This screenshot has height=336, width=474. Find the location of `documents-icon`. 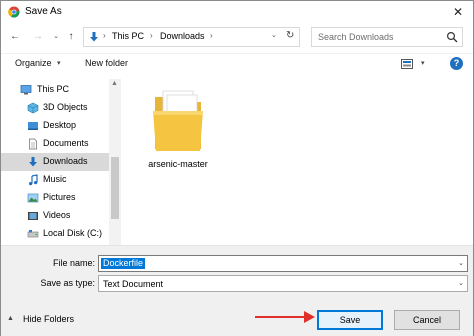

documents-icon is located at coordinates (33, 144).